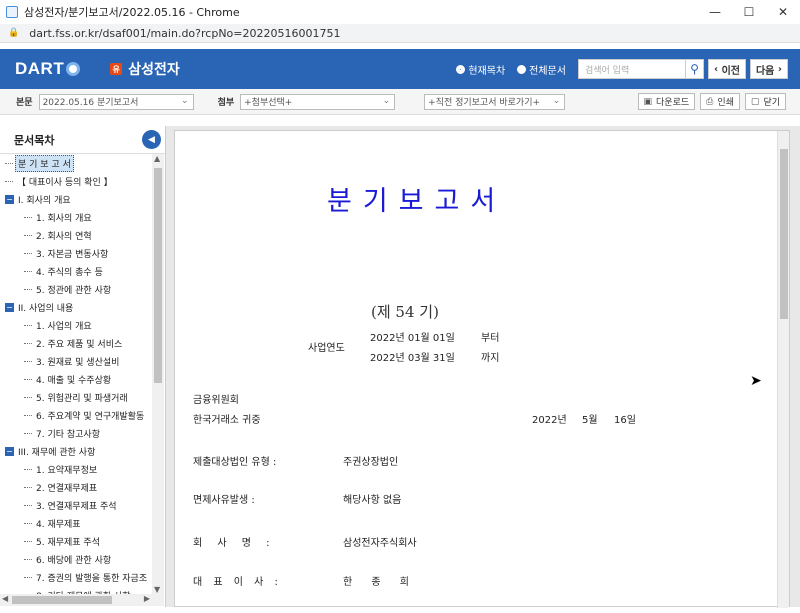 This screenshot has width=800, height=613. What do you see at coordinates (82, 140) in the screenshot?
I see `toc-heading: 문서목차 ◀` at bounding box center [82, 140].